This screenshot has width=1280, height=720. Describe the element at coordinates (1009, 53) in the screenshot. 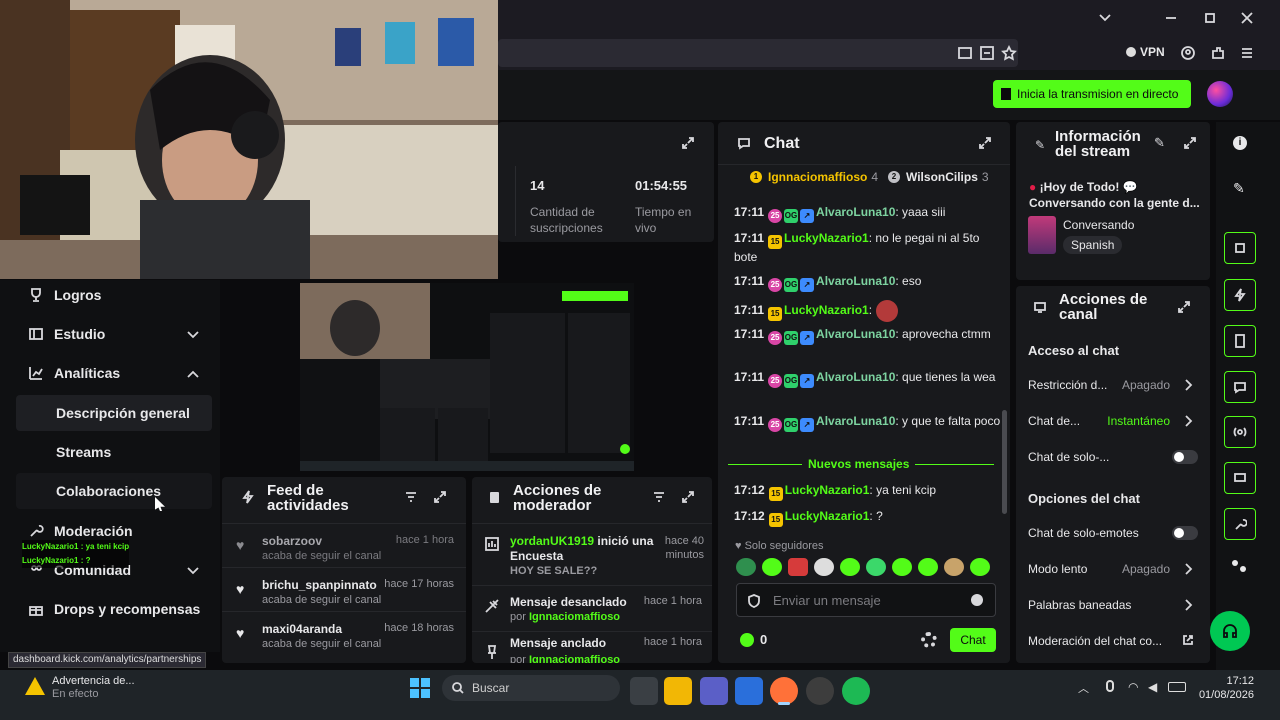

I see `bookmark-star-icon` at that location.